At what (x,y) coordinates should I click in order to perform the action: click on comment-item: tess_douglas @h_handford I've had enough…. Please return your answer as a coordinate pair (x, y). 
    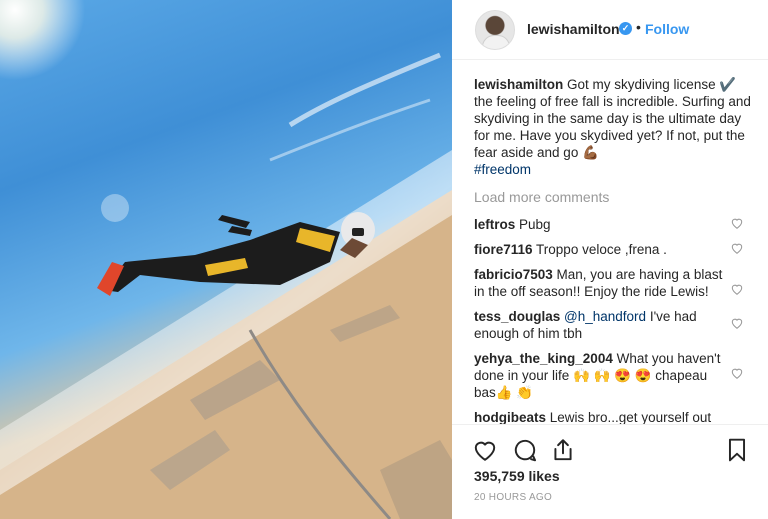
    Looking at the image, I should click on (616, 325).